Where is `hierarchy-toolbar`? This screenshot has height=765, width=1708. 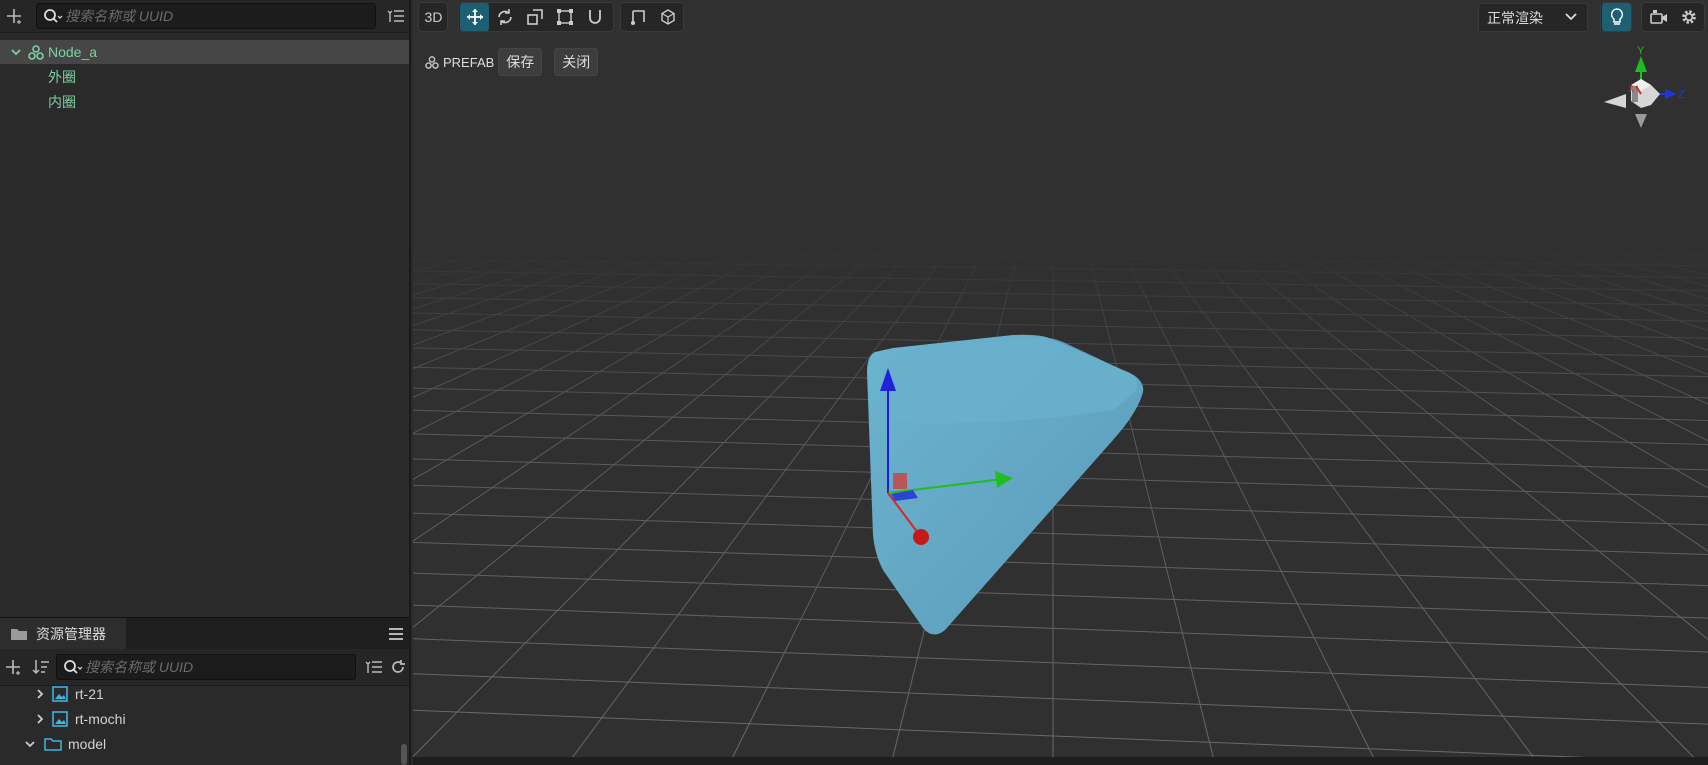
hierarchy-toolbar is located at coordinates (204, 16).